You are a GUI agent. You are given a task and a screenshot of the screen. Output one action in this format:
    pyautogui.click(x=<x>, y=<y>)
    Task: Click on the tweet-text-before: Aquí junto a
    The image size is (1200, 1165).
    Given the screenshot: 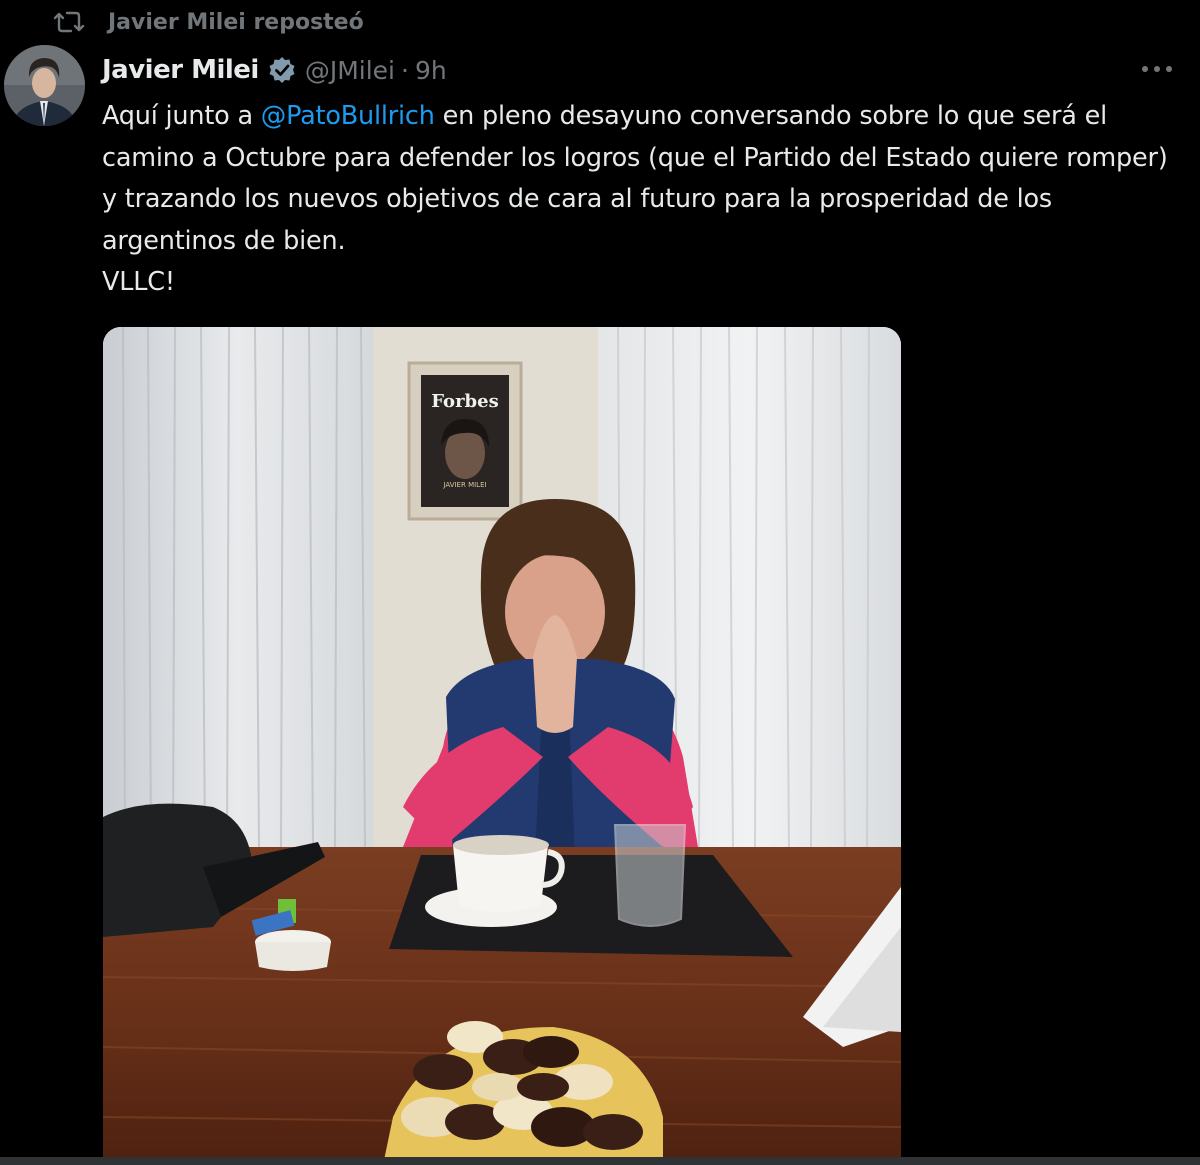 What is the action you would take?
    pyautogui.click(x=181, y=116)
    